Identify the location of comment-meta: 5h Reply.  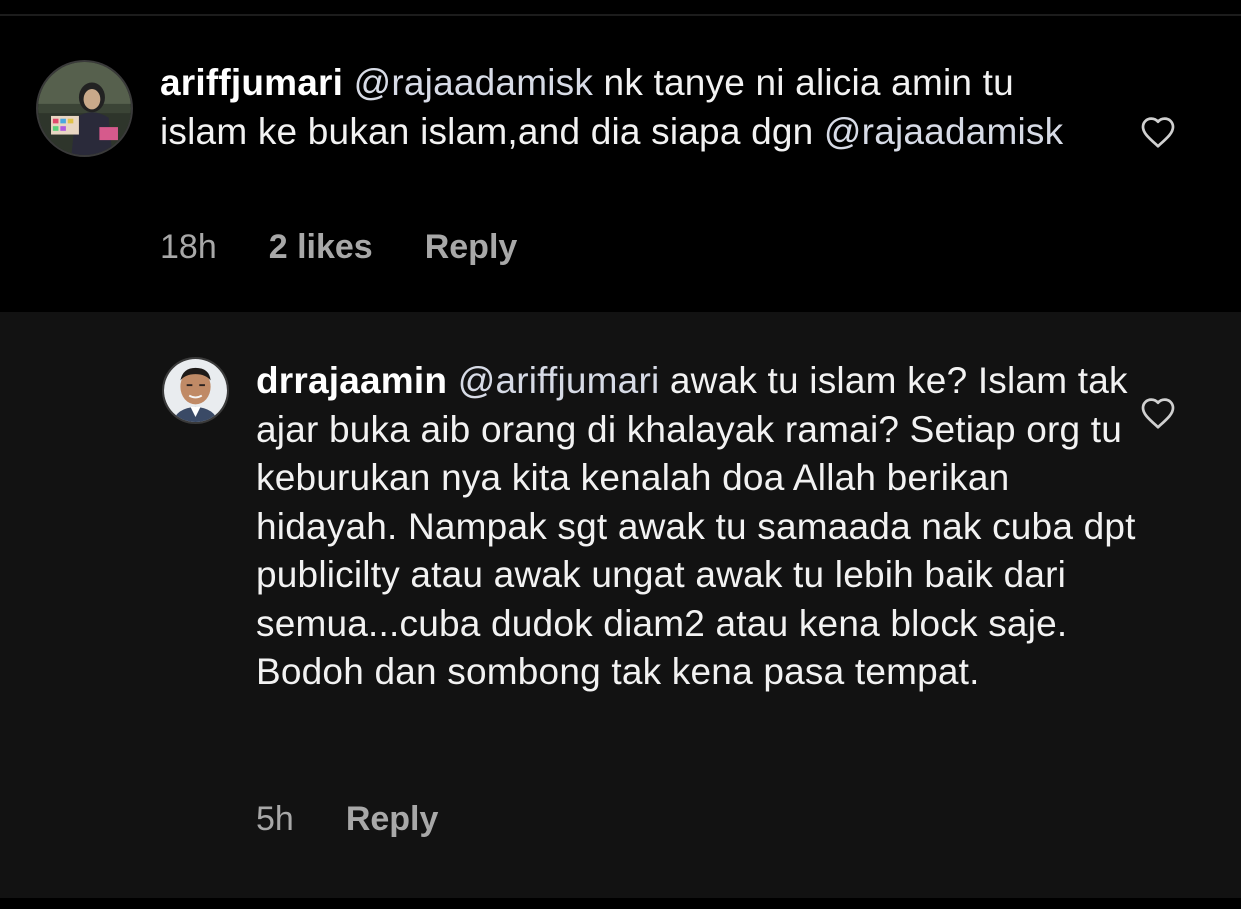
(347, 819).